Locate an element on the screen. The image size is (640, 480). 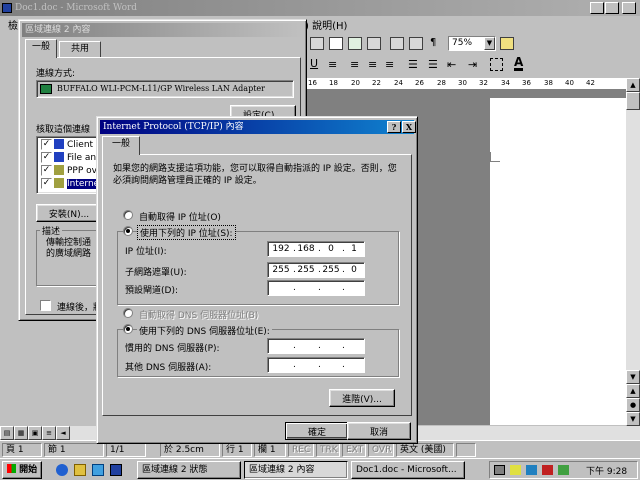
numbering-icon: ☰ is located at coordinates (413, 64).